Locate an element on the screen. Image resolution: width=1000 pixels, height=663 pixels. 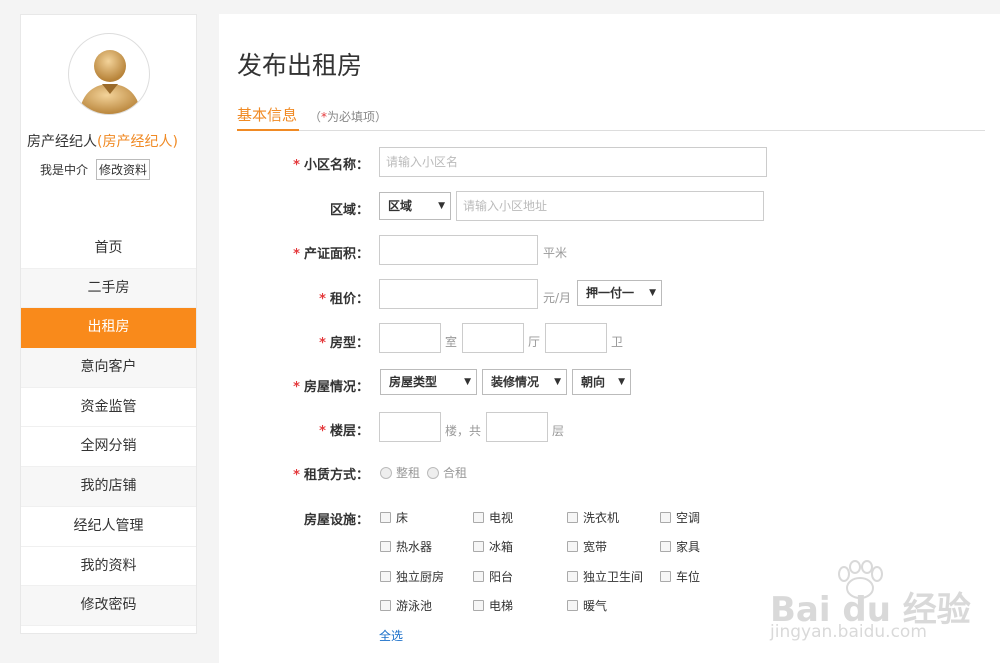
baths-input is located at coordinates (576, 338).